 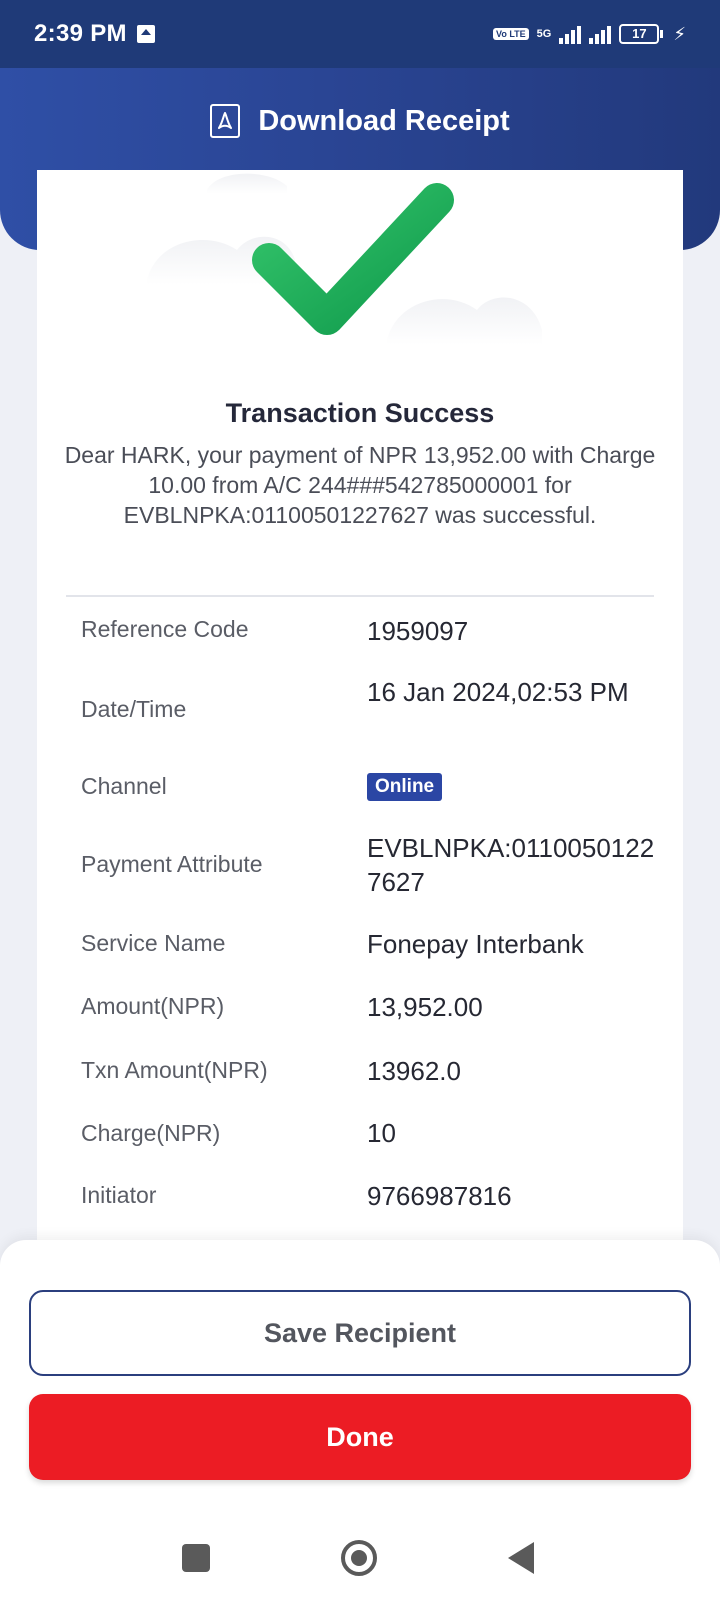 I want to click on upload-notification-icon, so click(x=145, y=34).